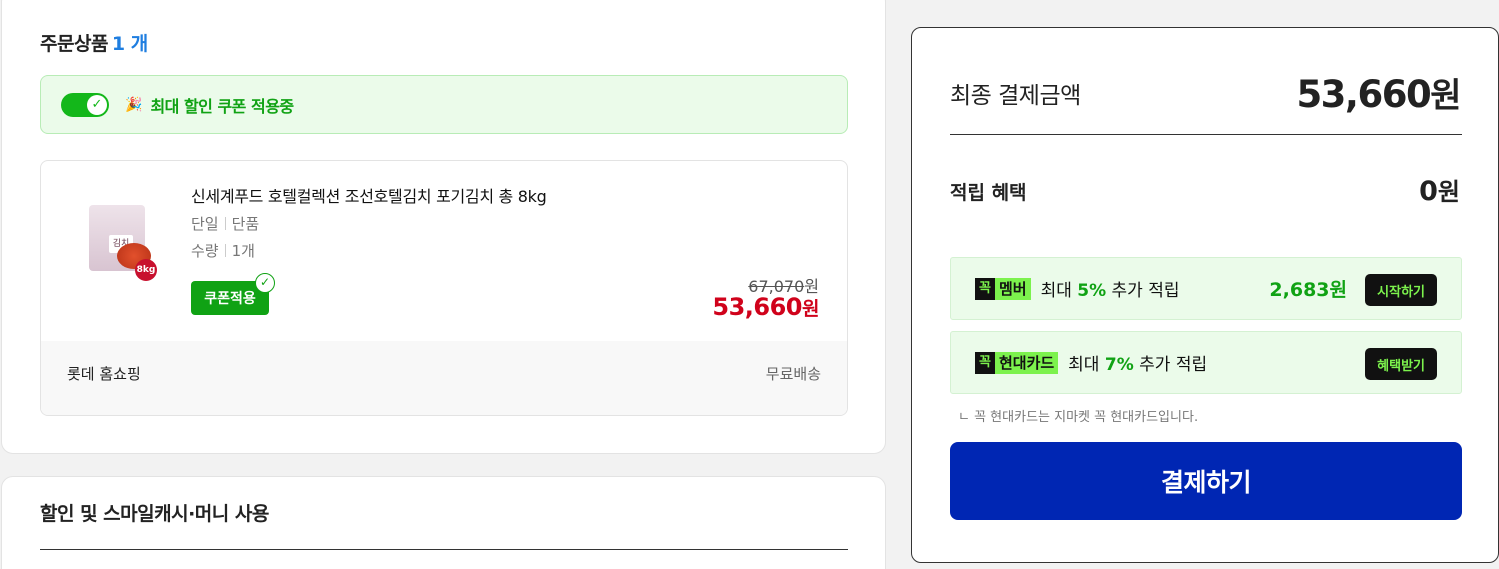 The image size is (1499, 569). What do you see at coordinates (85, 104) in the screenshot?
I see `max-coupon-toggle: ✓` at bounding box center [85, 104].